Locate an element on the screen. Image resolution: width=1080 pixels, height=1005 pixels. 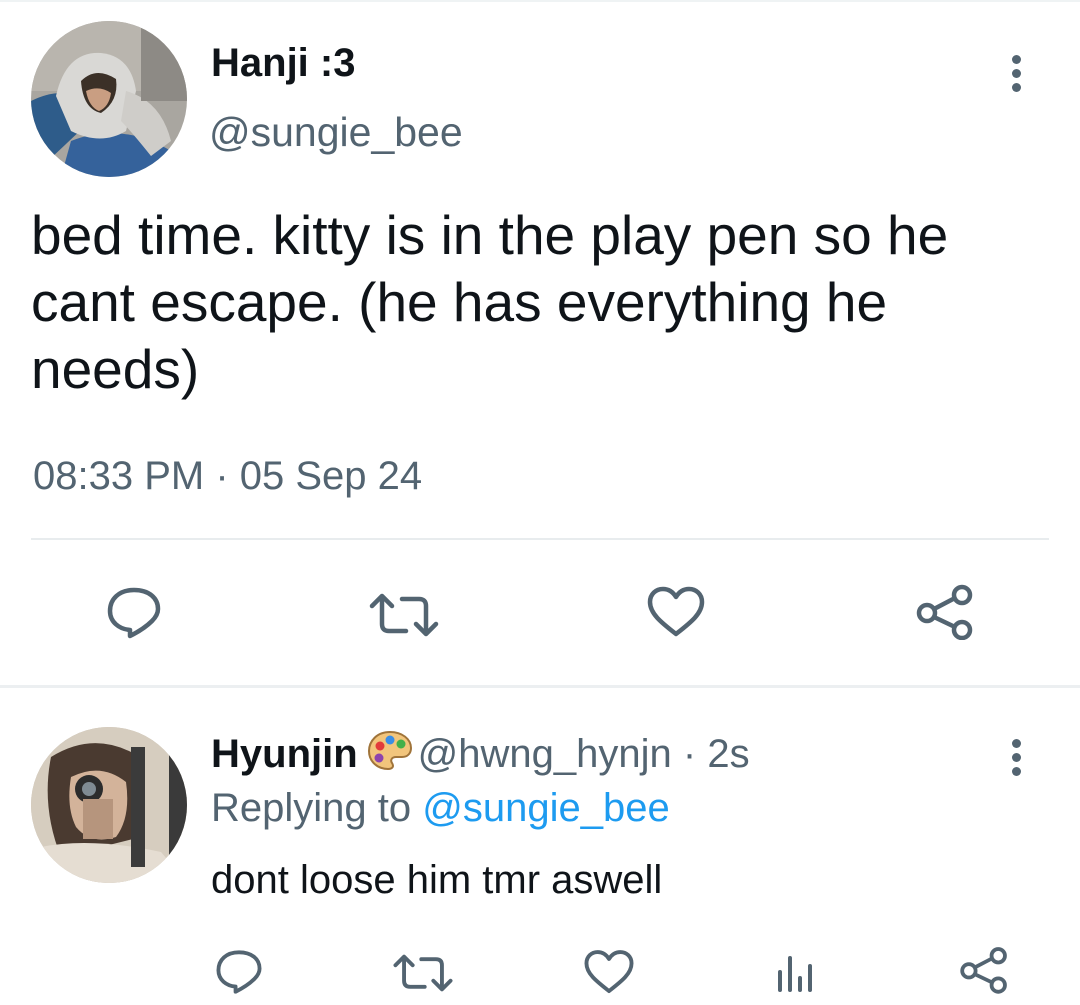
reply-author-handle: @hwng_hynjn is located at coordinates (545, 754).